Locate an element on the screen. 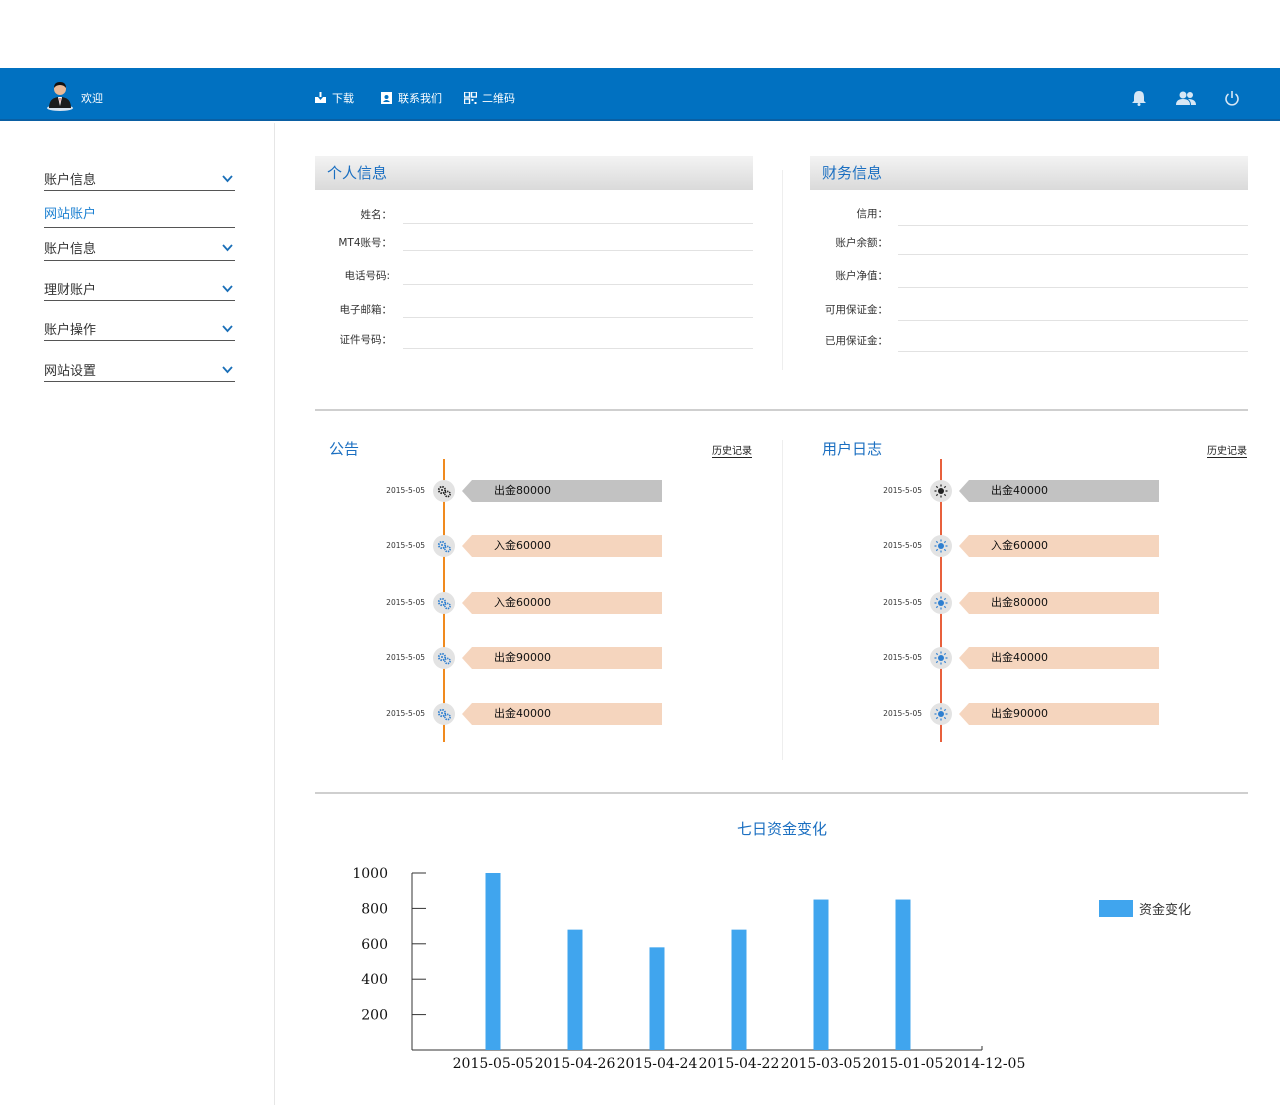 The width and height of the screenshot is (1280, 1105). x-tick-label: 2014-12-05 is located at coordinates (985, 1064).